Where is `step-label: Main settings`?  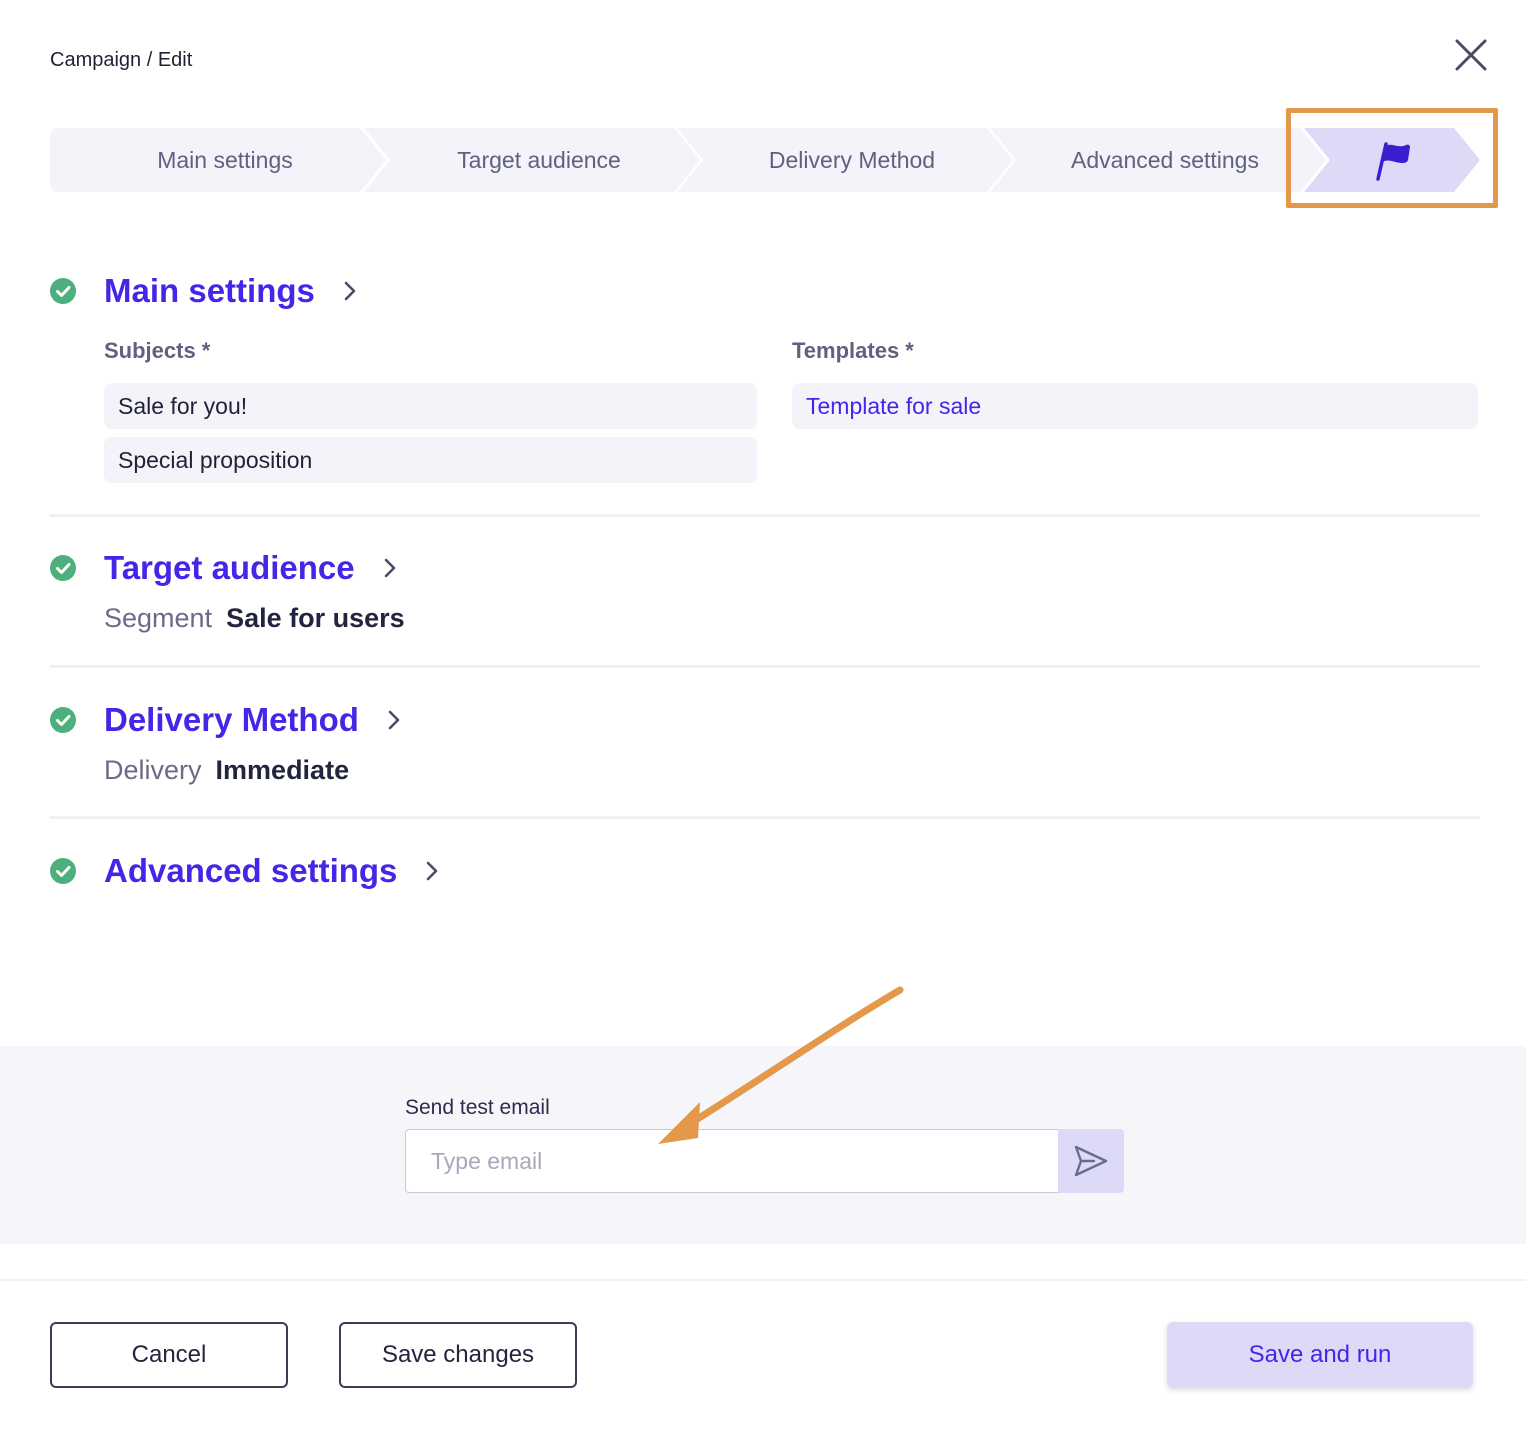
step-label: Main settings is located at coordinates (225, 159).